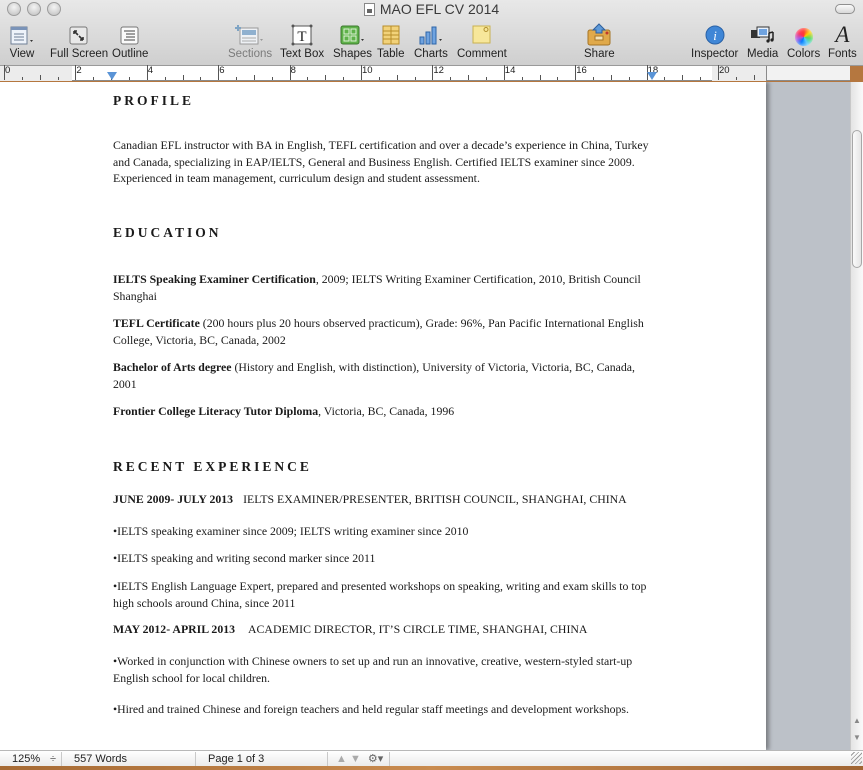  What do you see at coordinates (167, 232) in the screenshot?
I see `education-heading: EDUCATION` at bounding box center [167, 232].